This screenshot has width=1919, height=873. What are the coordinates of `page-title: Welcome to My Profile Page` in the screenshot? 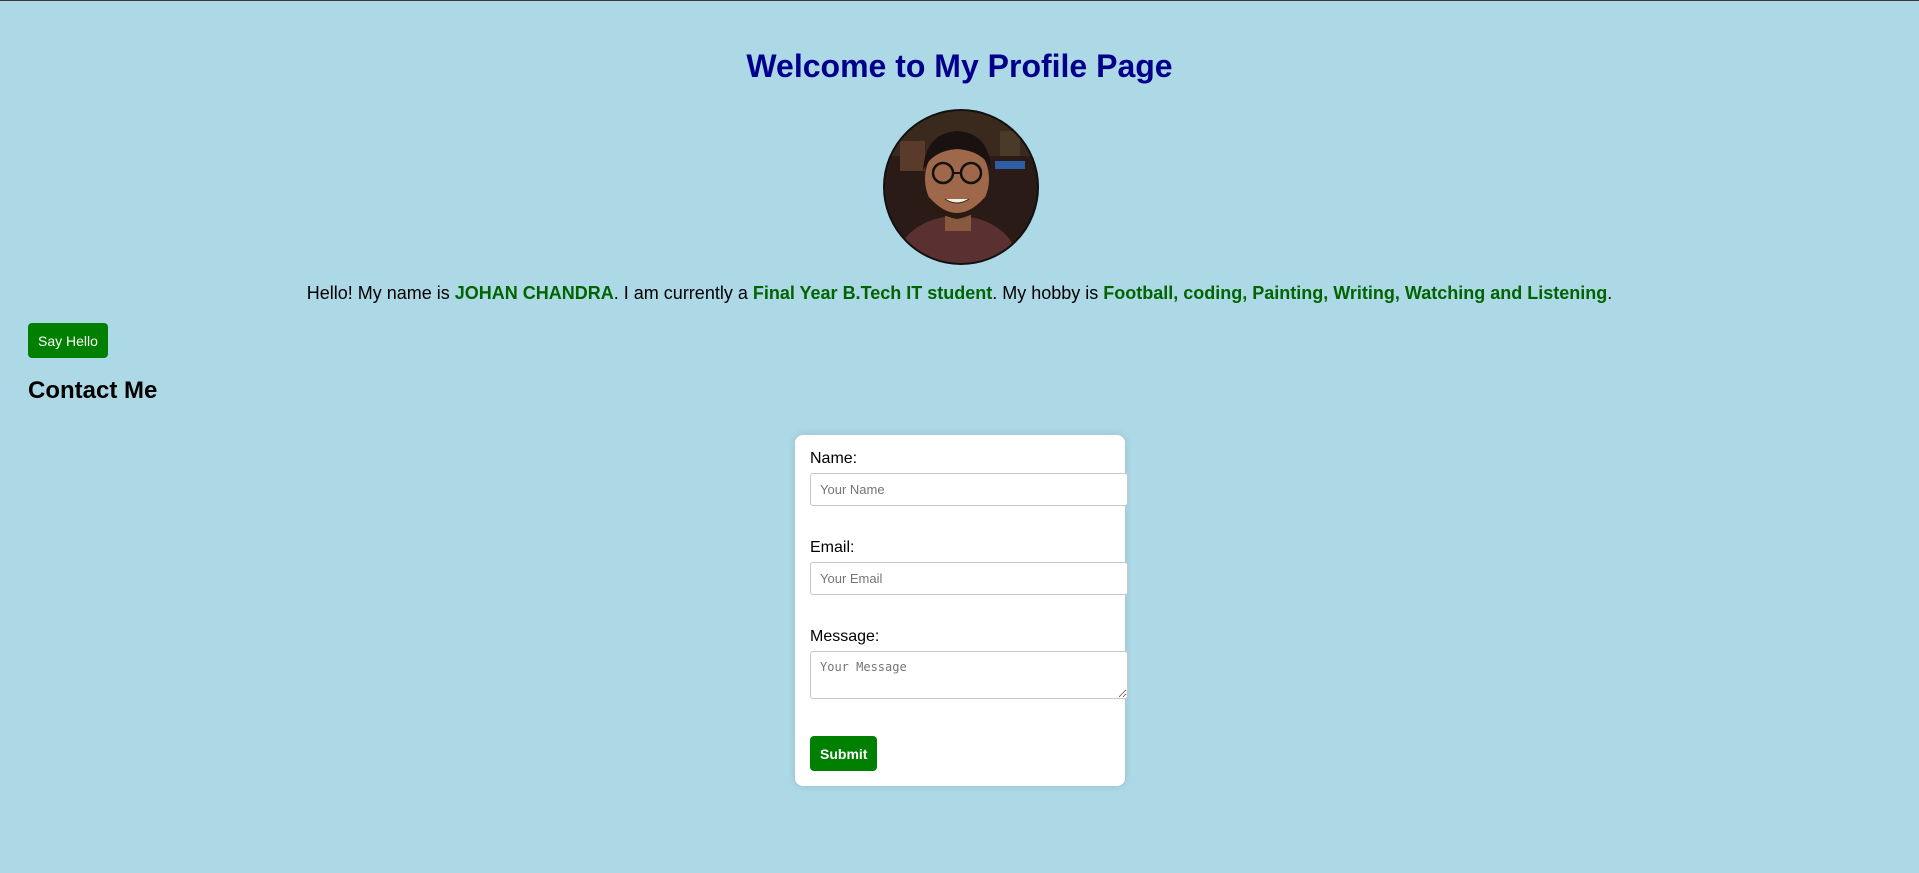 It's located at (959, 66).